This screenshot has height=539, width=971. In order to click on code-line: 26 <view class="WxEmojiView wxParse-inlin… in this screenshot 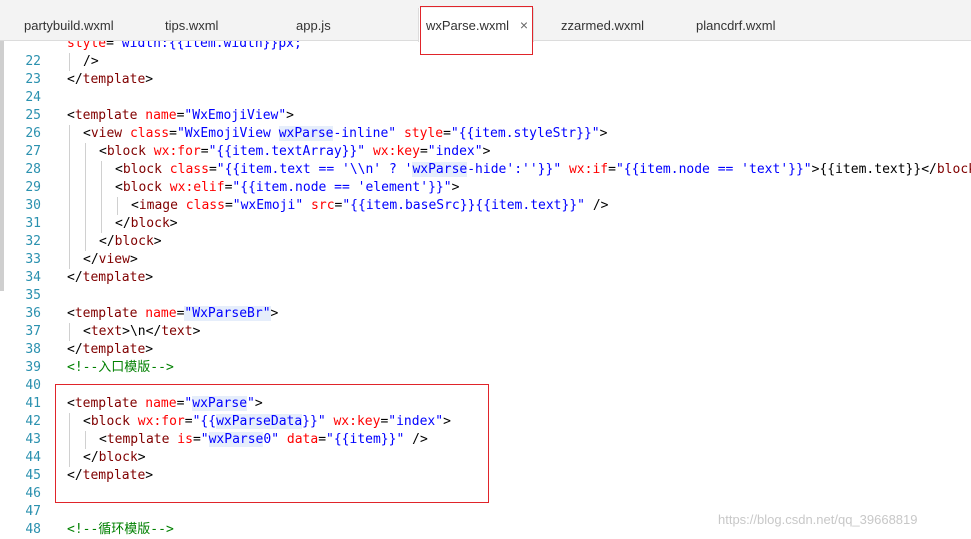, I will do `click(485, 134)`.